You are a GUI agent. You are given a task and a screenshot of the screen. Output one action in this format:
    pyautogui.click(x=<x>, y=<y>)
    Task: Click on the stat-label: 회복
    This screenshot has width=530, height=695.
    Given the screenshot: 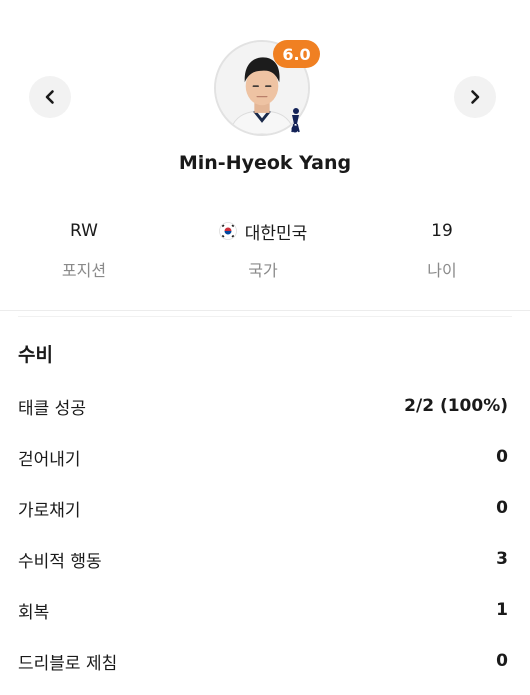 What is the action you would take?
    pyautogui.click(x=34, y=612)
    